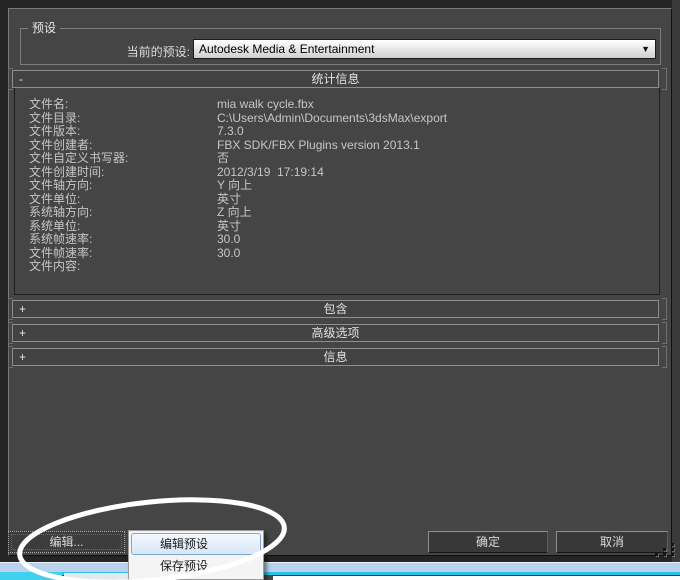 The image size is (680, 580). What do you see at coordinates (340, 567) in the screenshot?
I see `background-window-bar` at bounding box center [340, 567].